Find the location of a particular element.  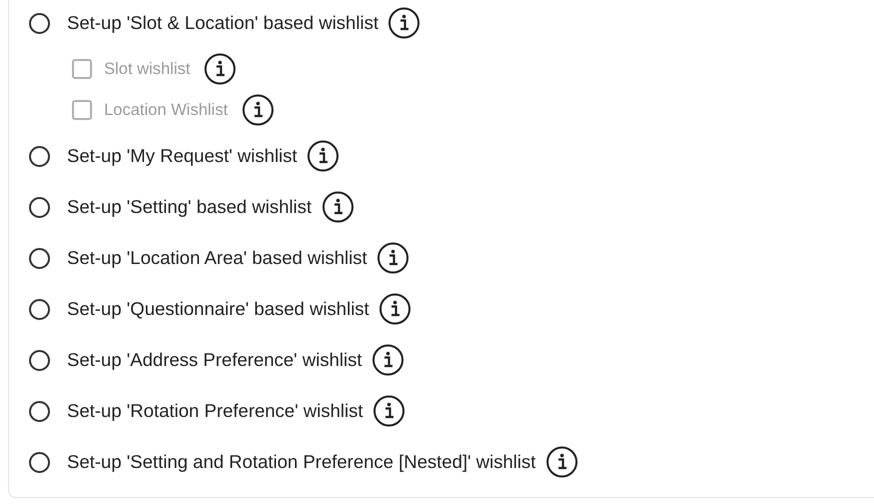

option-label: Set-up 'Setting' based wishlist is located at coordinates (189, 207).